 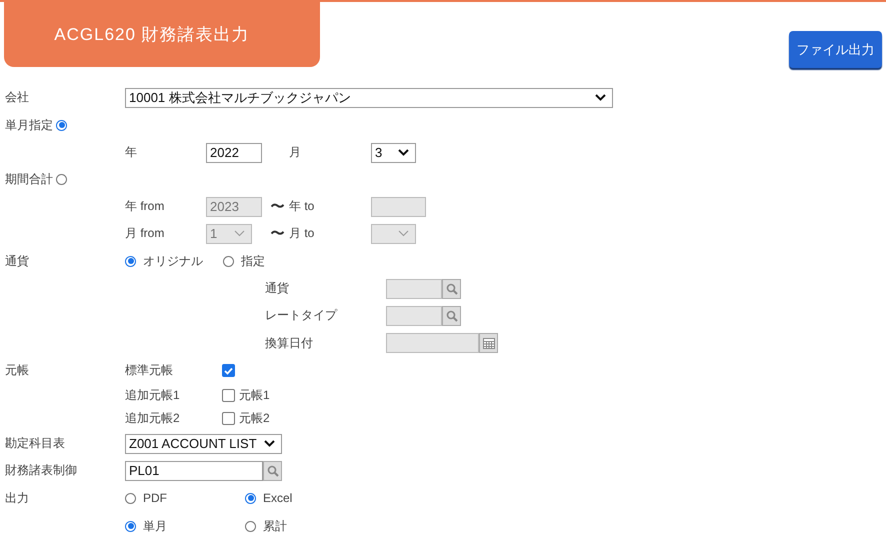 What do you see at coordinates (393, 152) in the screenshot?
I see `month-select: 3` at bounding box center [393, 152].